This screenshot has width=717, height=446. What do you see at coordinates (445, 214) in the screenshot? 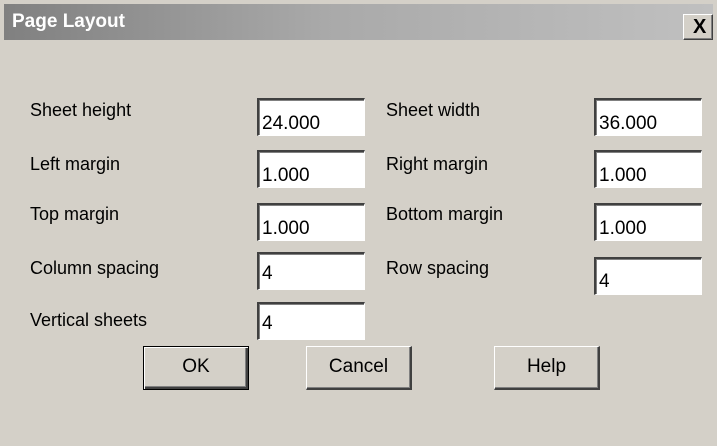
I see `bottom-margin-label: Bottom margin` at bounding box center [445, 214].